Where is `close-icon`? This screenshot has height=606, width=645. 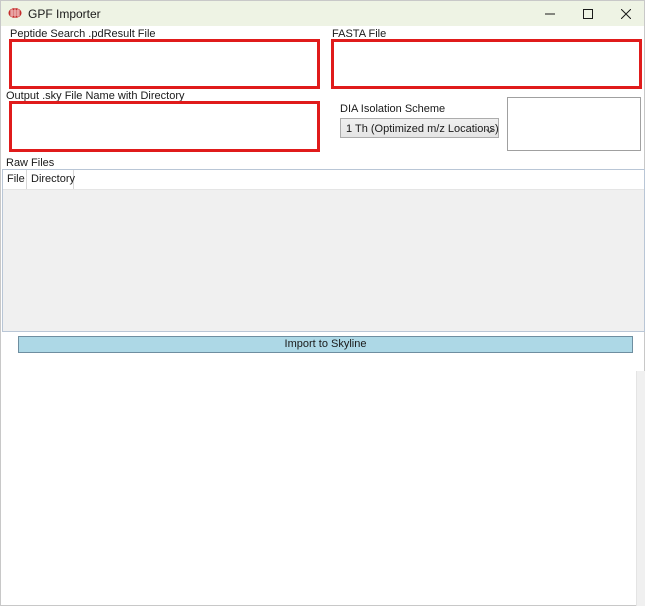
close-icon is located at coordinates (626, 13).